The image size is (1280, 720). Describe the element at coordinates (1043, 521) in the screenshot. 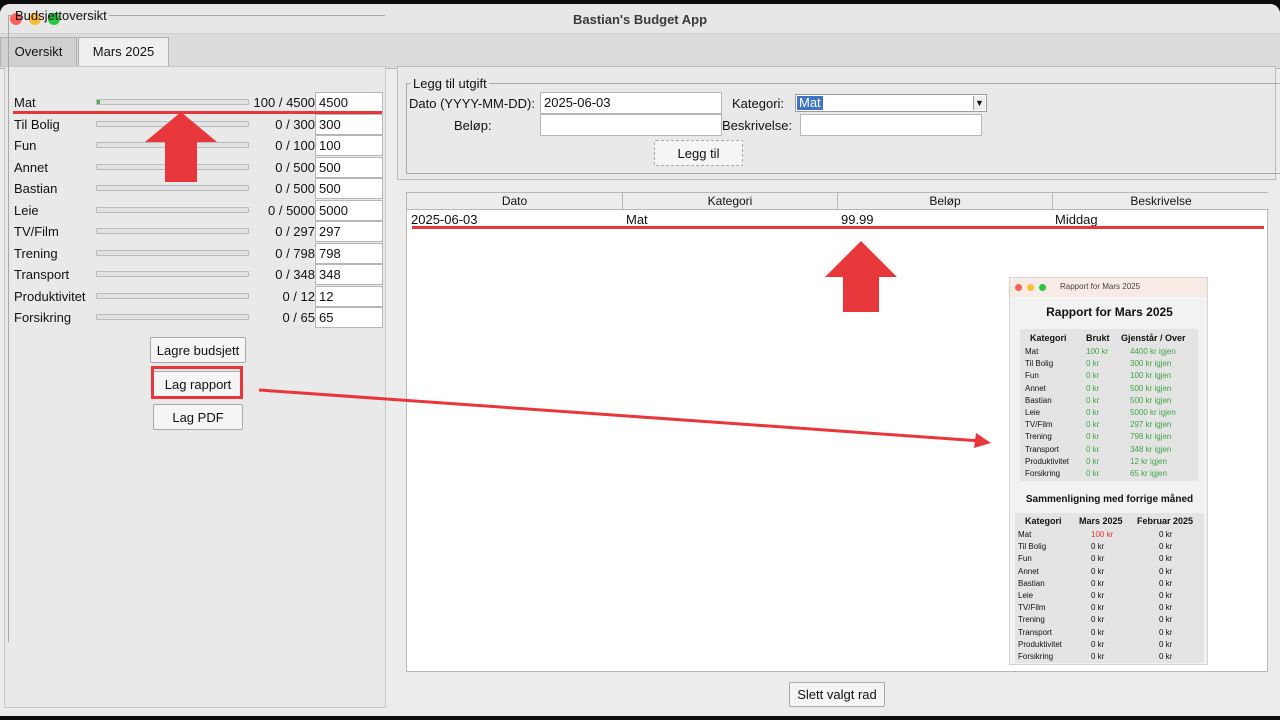

I see `compare-column-header: Kategori` at that location.